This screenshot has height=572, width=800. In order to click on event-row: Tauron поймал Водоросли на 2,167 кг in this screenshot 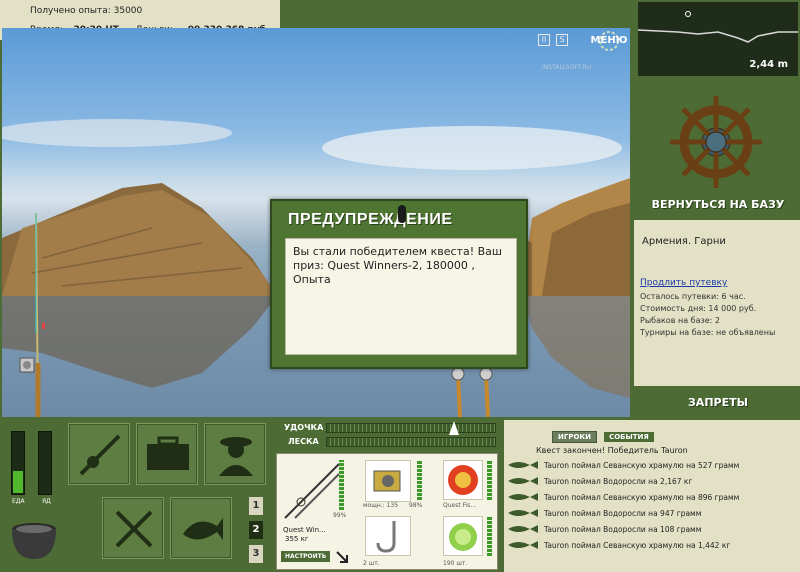, I will do `click(653, 481)`.